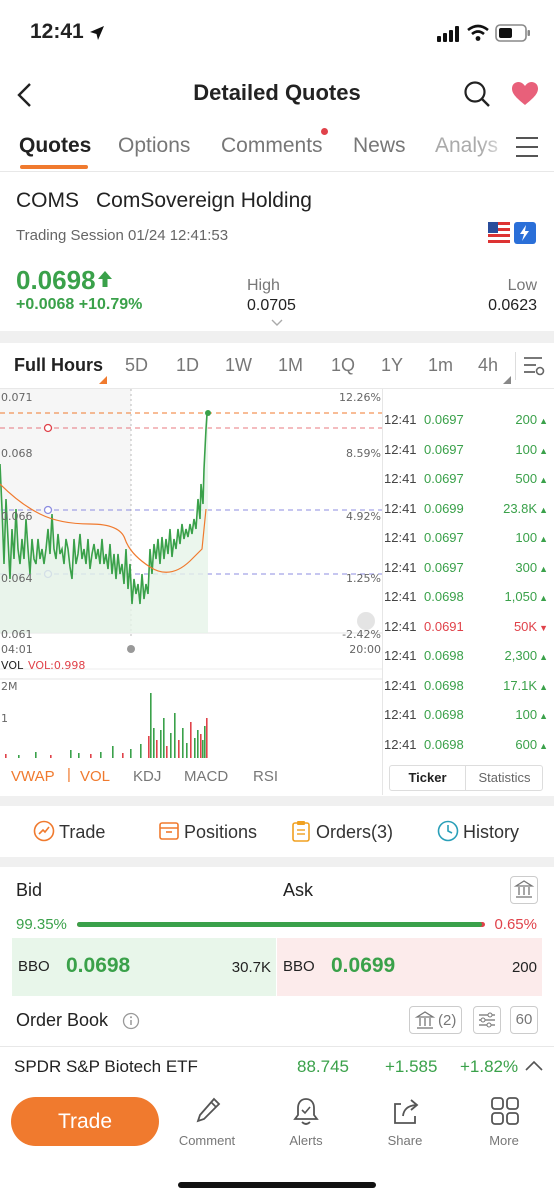 The height and width of the screenshot is (1200, 554). Describe the element at coordinates (265, 776) in the screenshot. I see `indicator-rsi: RSI` at that location.